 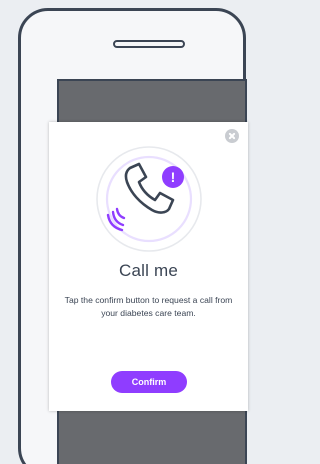 I want to click on exclamation-badge-icon: !, so click(x=173, y=177).